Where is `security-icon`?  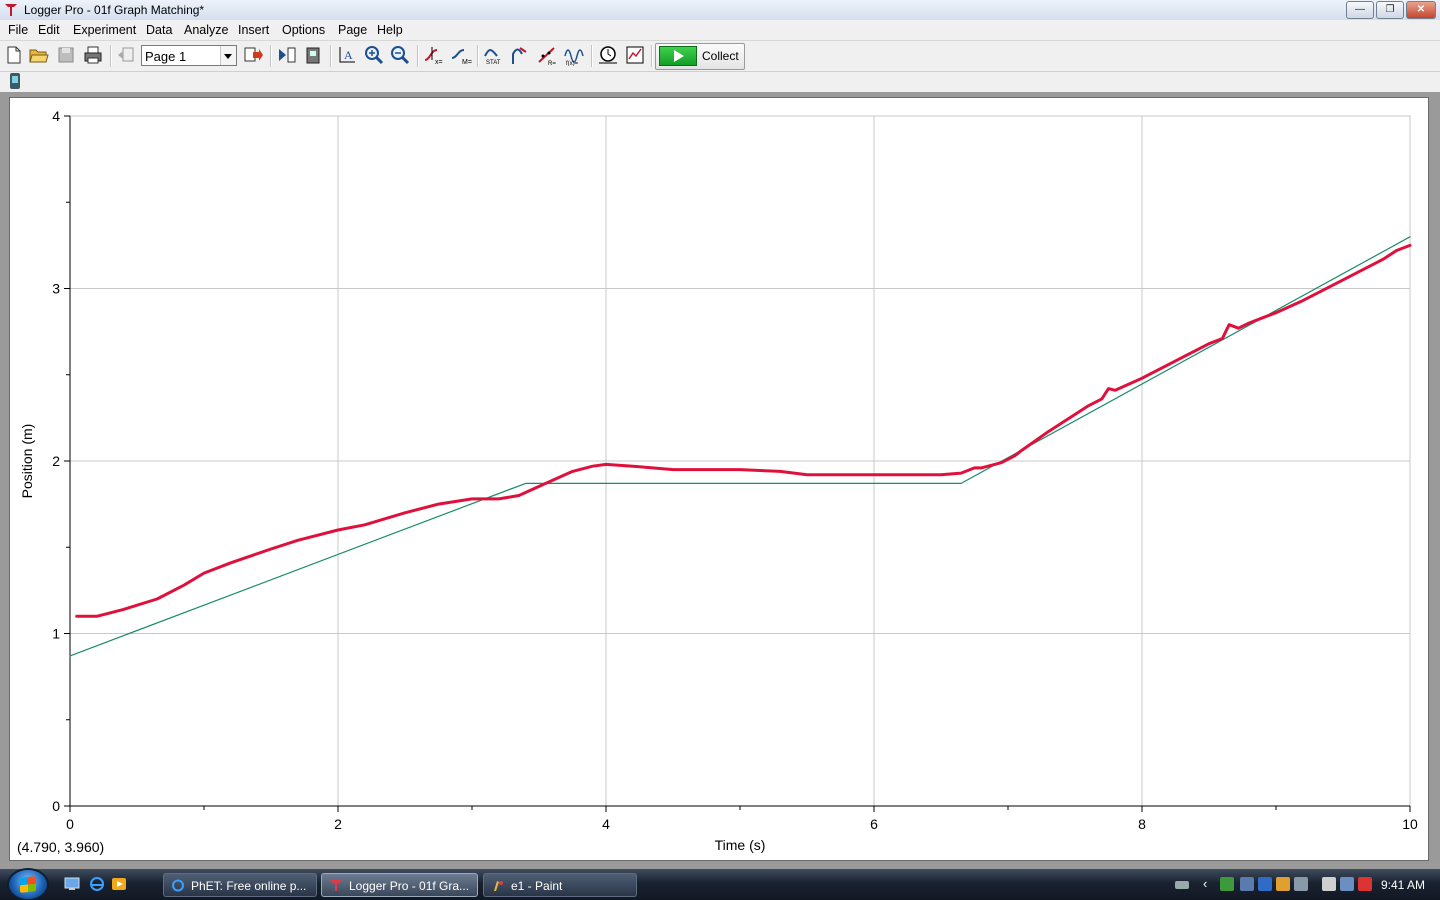 security-icon is located at coordinates (1265, 884).